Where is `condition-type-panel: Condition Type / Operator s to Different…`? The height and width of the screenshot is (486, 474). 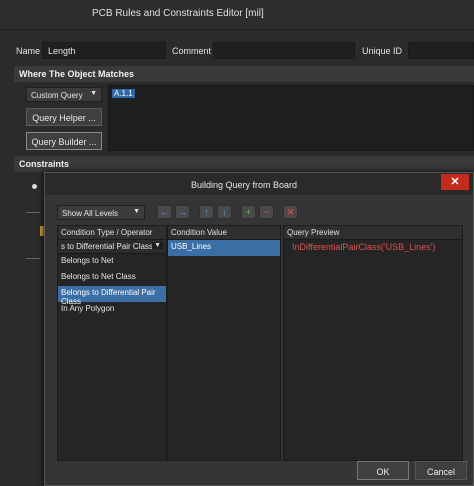 condition-type-panel: Condition Type / Operator s to Different… is located at coordinates (112, 343).